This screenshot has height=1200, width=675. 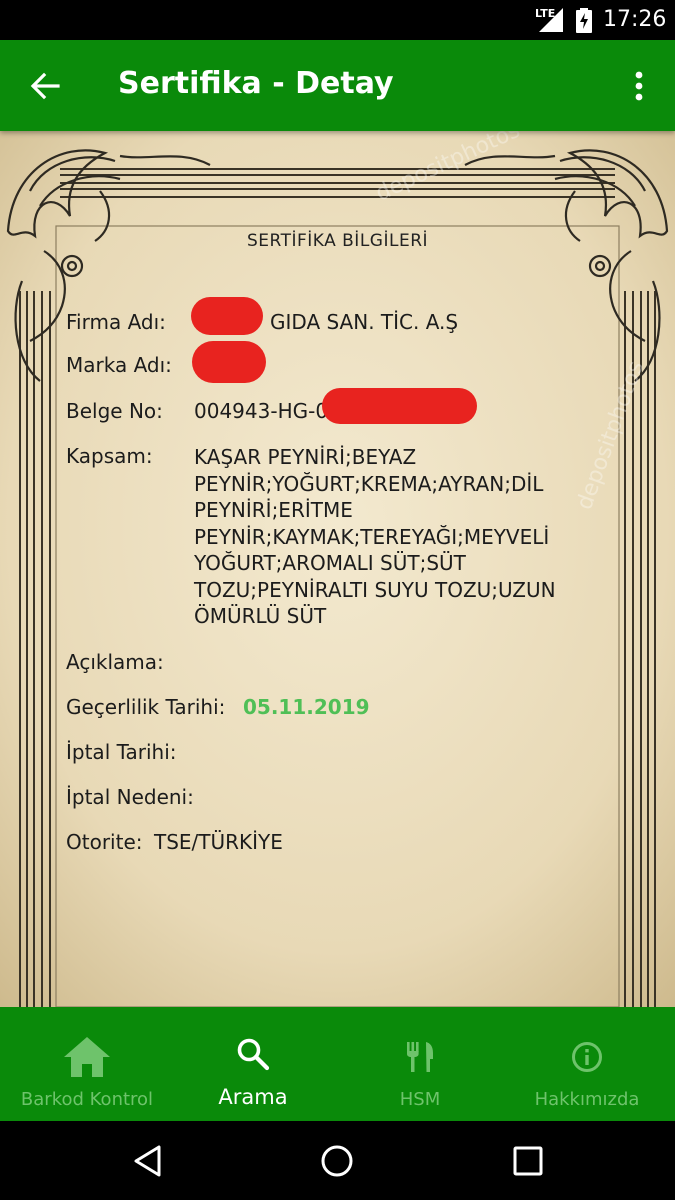 I want to click on square-recents-icon, so click(x=528, y=1161).